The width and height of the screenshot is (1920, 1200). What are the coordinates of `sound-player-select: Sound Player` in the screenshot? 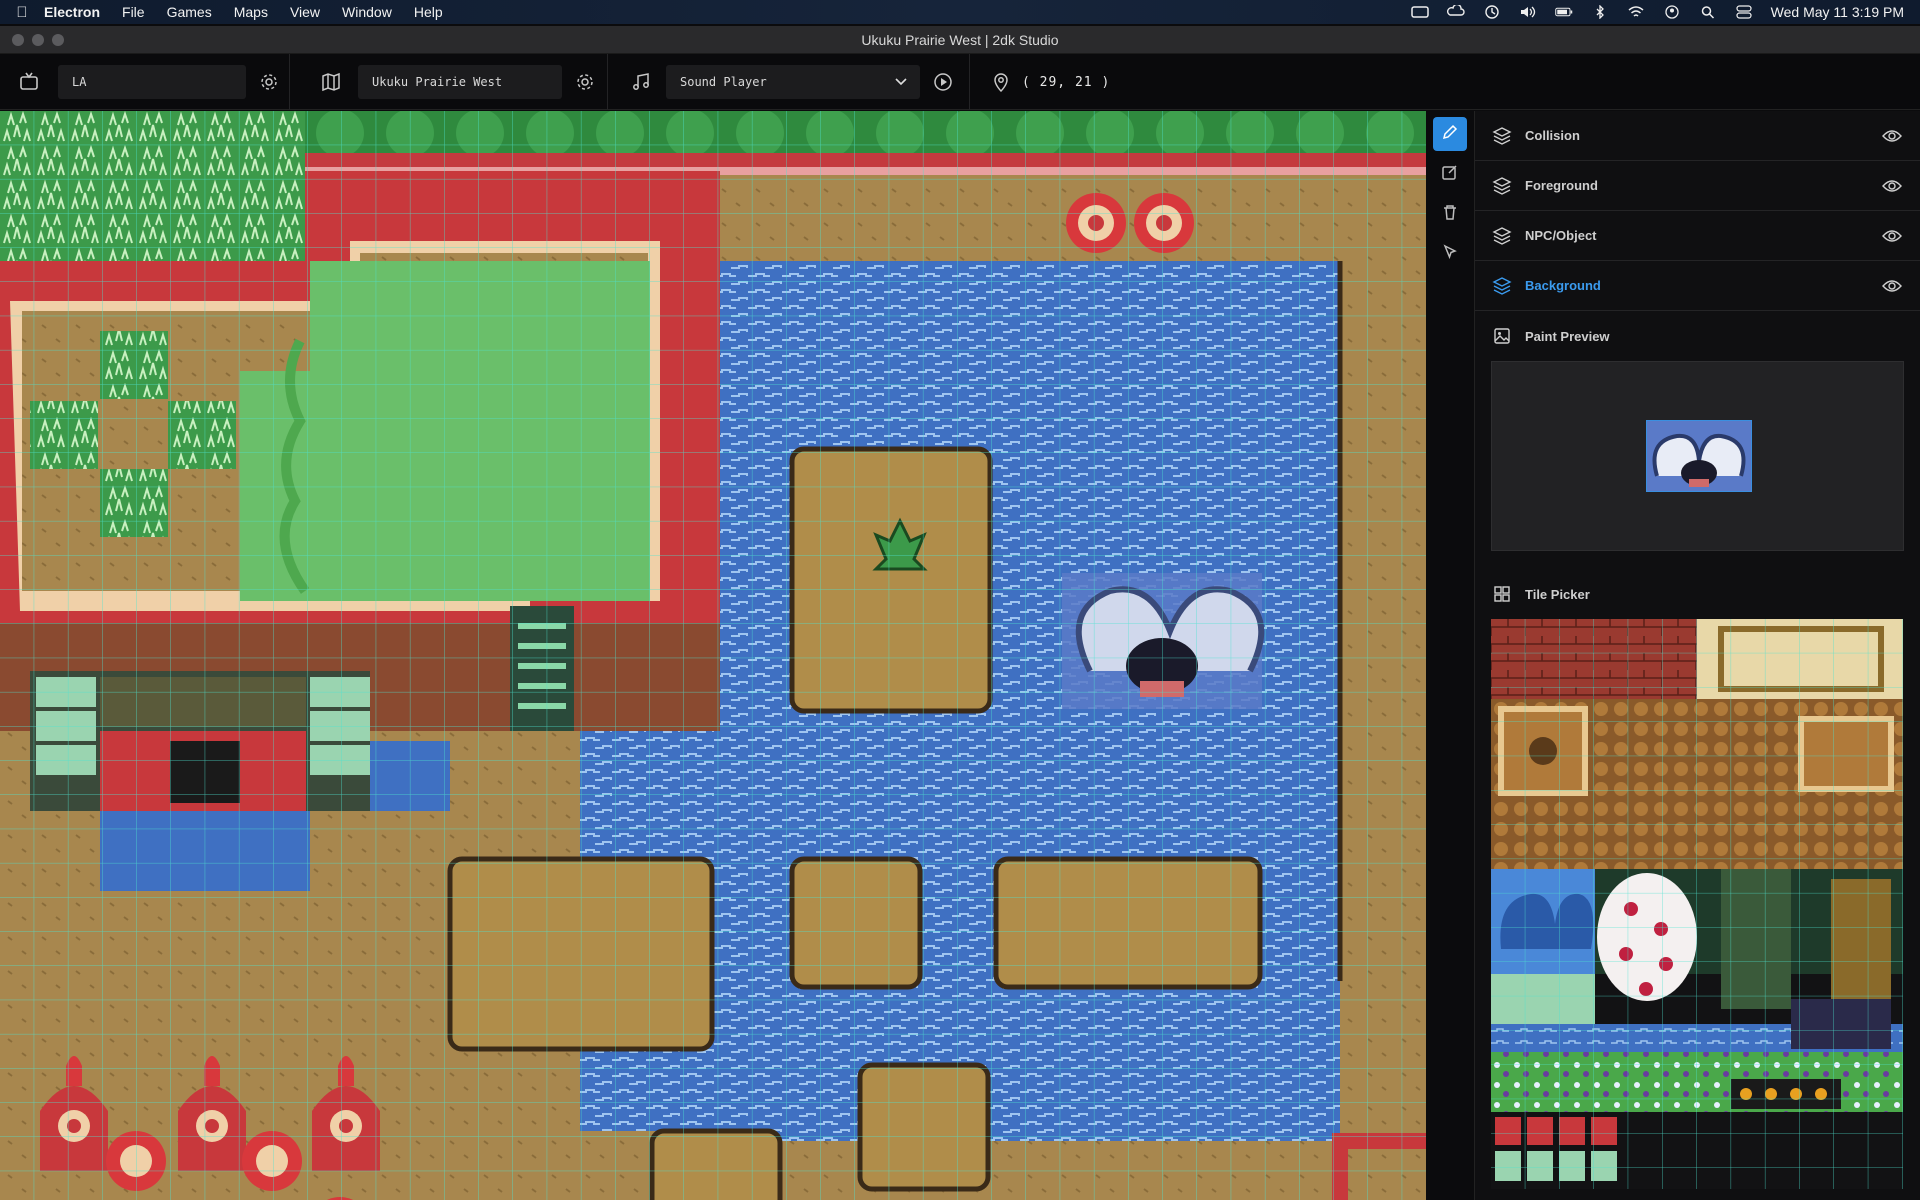 It's located at (793, 82).